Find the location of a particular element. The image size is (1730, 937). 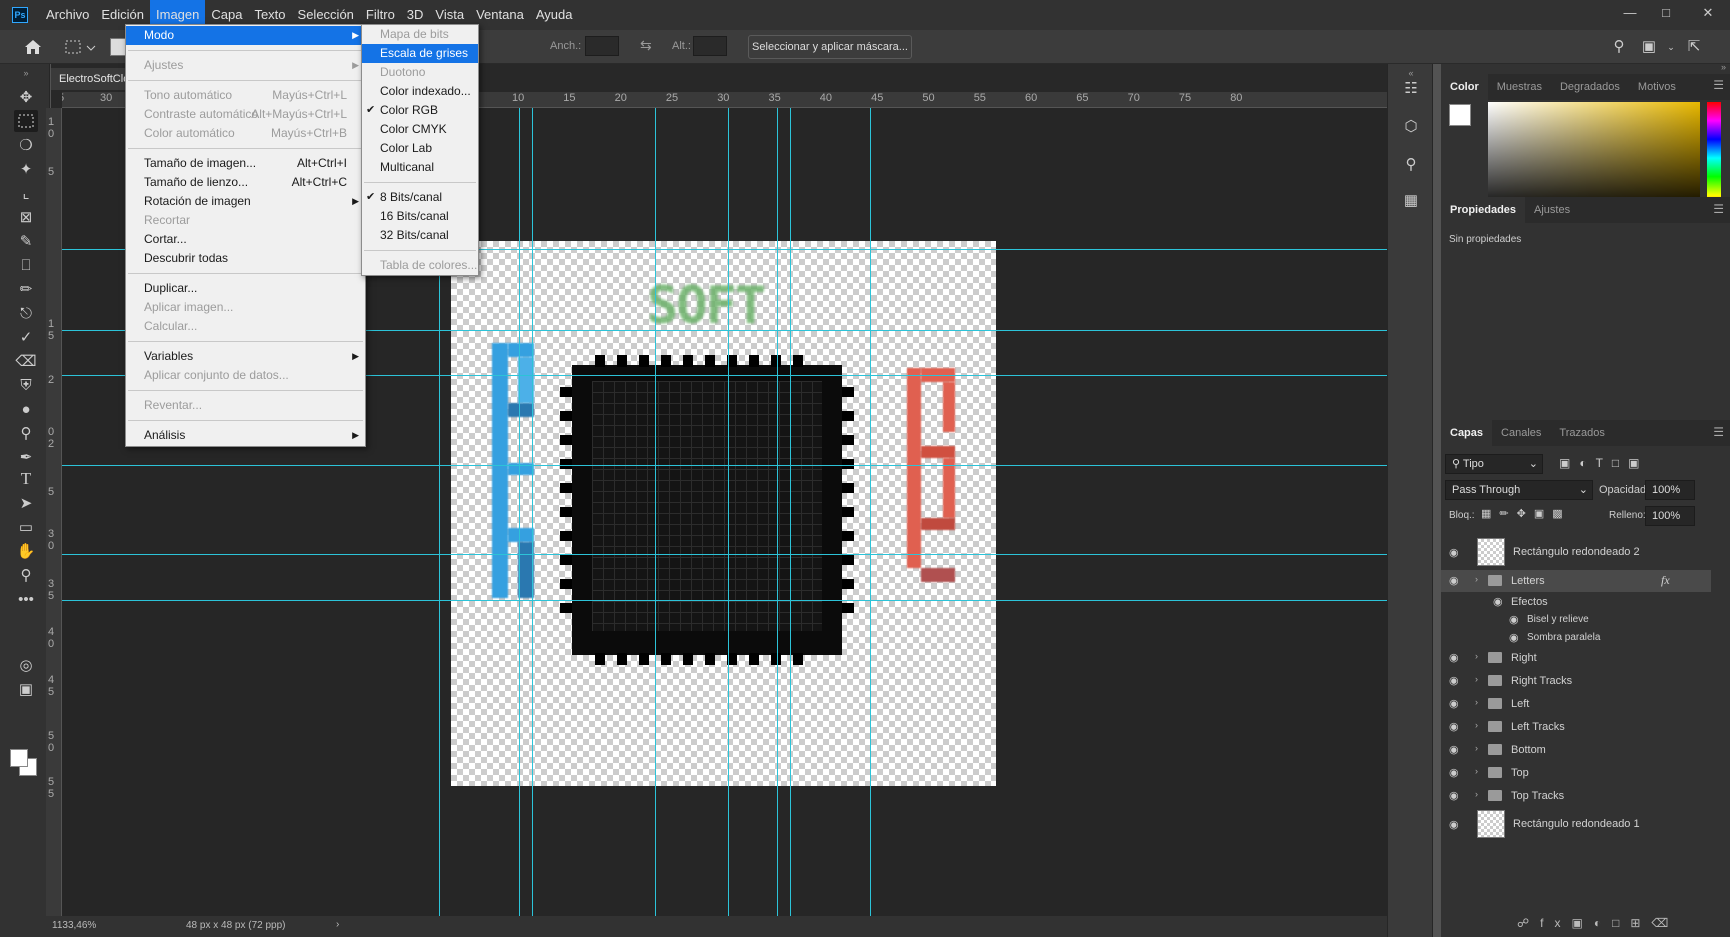

lasso-tool-icon: ❍ is located at coordinates (26, 145).